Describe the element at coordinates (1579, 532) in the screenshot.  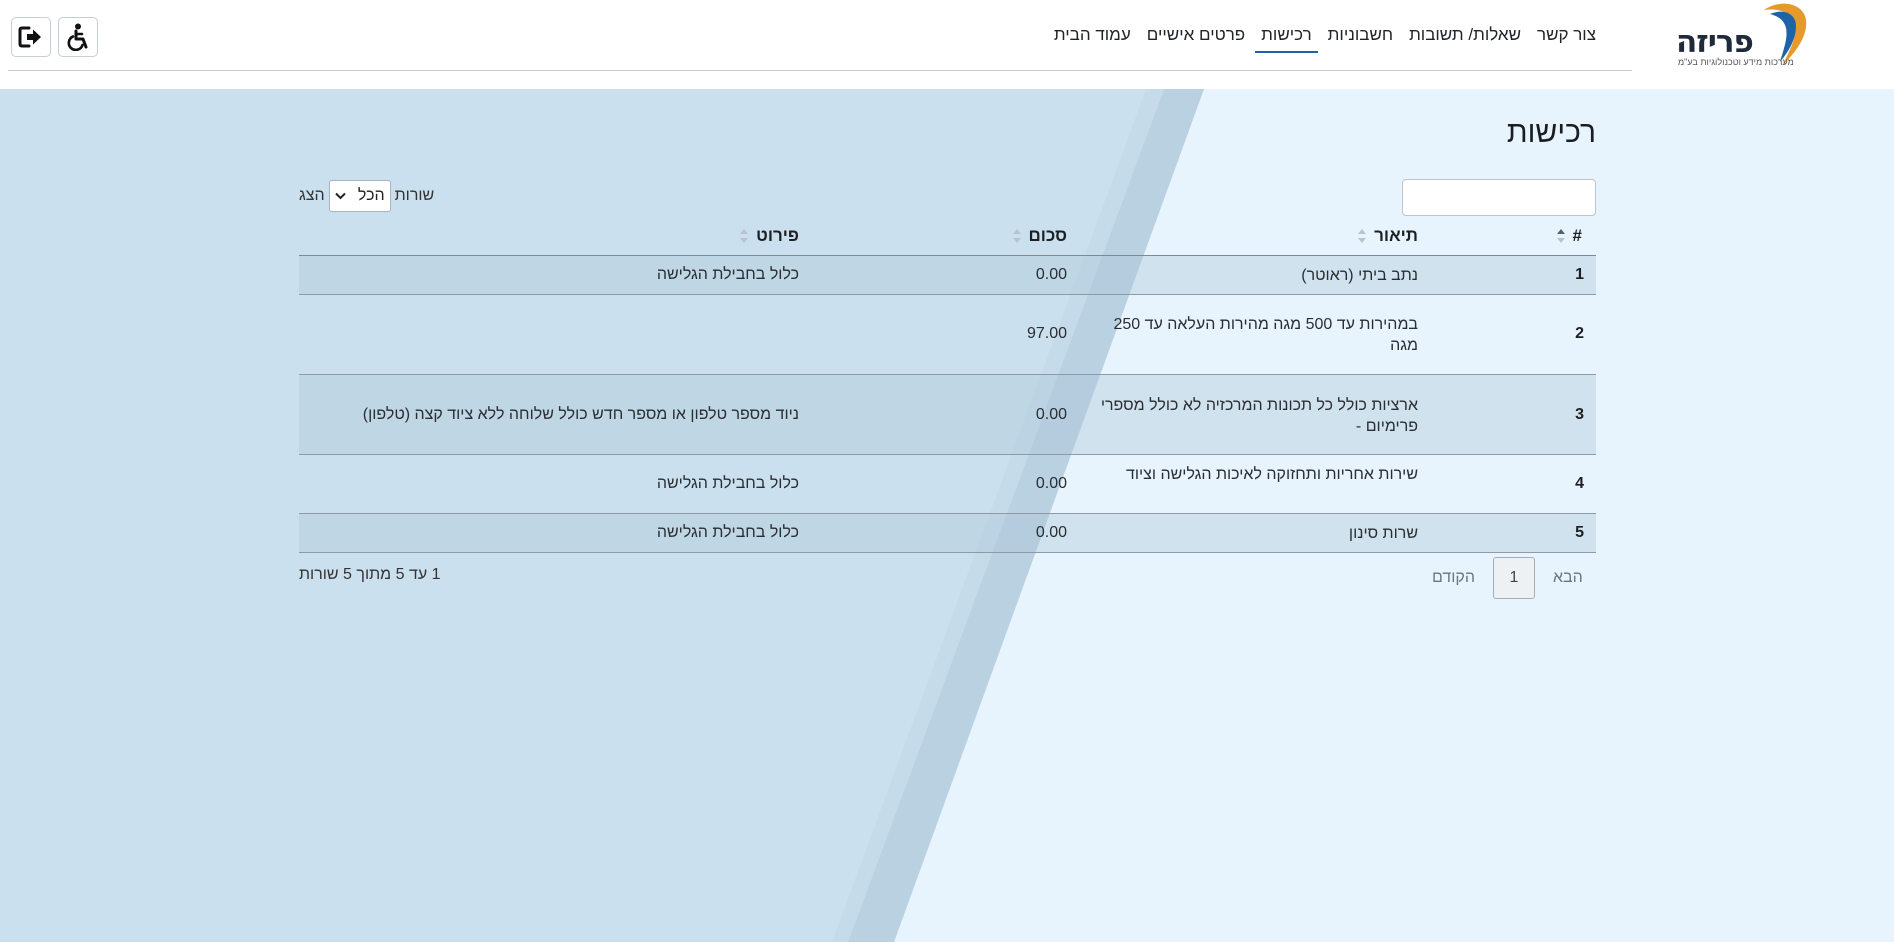
I see `row-num: 5` at that location.